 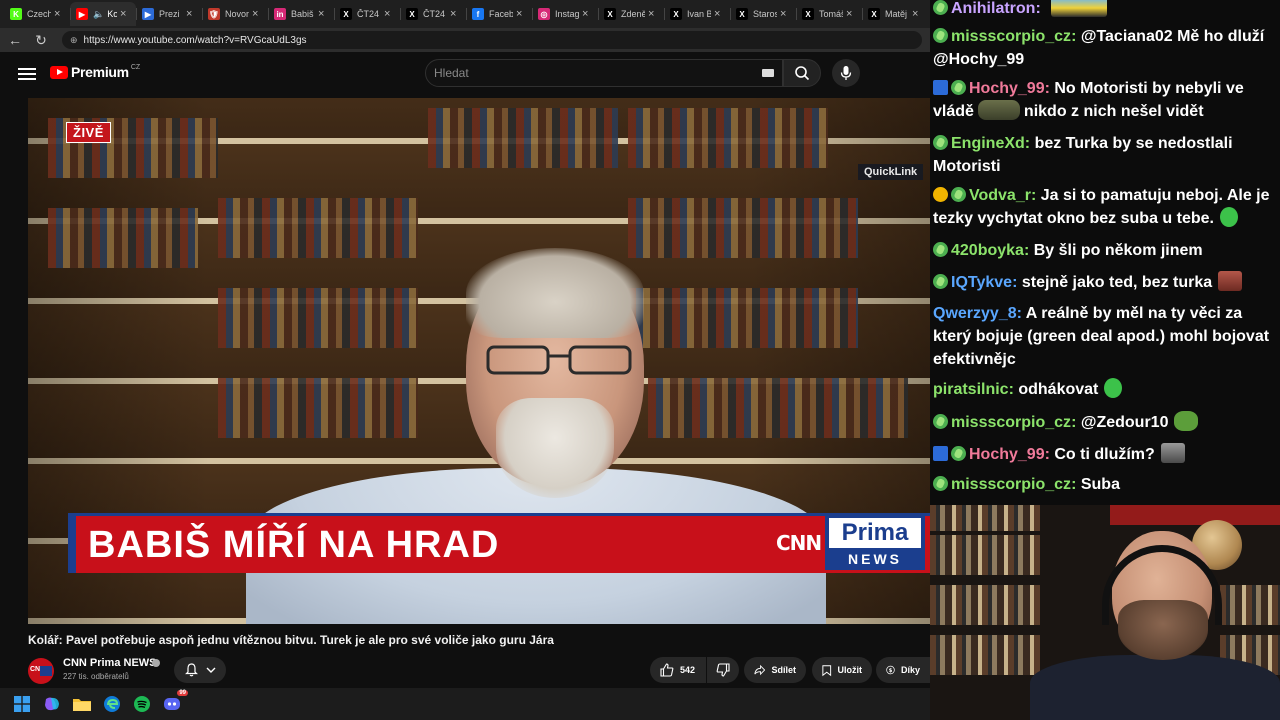 I want to click on coin-badge-icon, so click(x=940, y=194).